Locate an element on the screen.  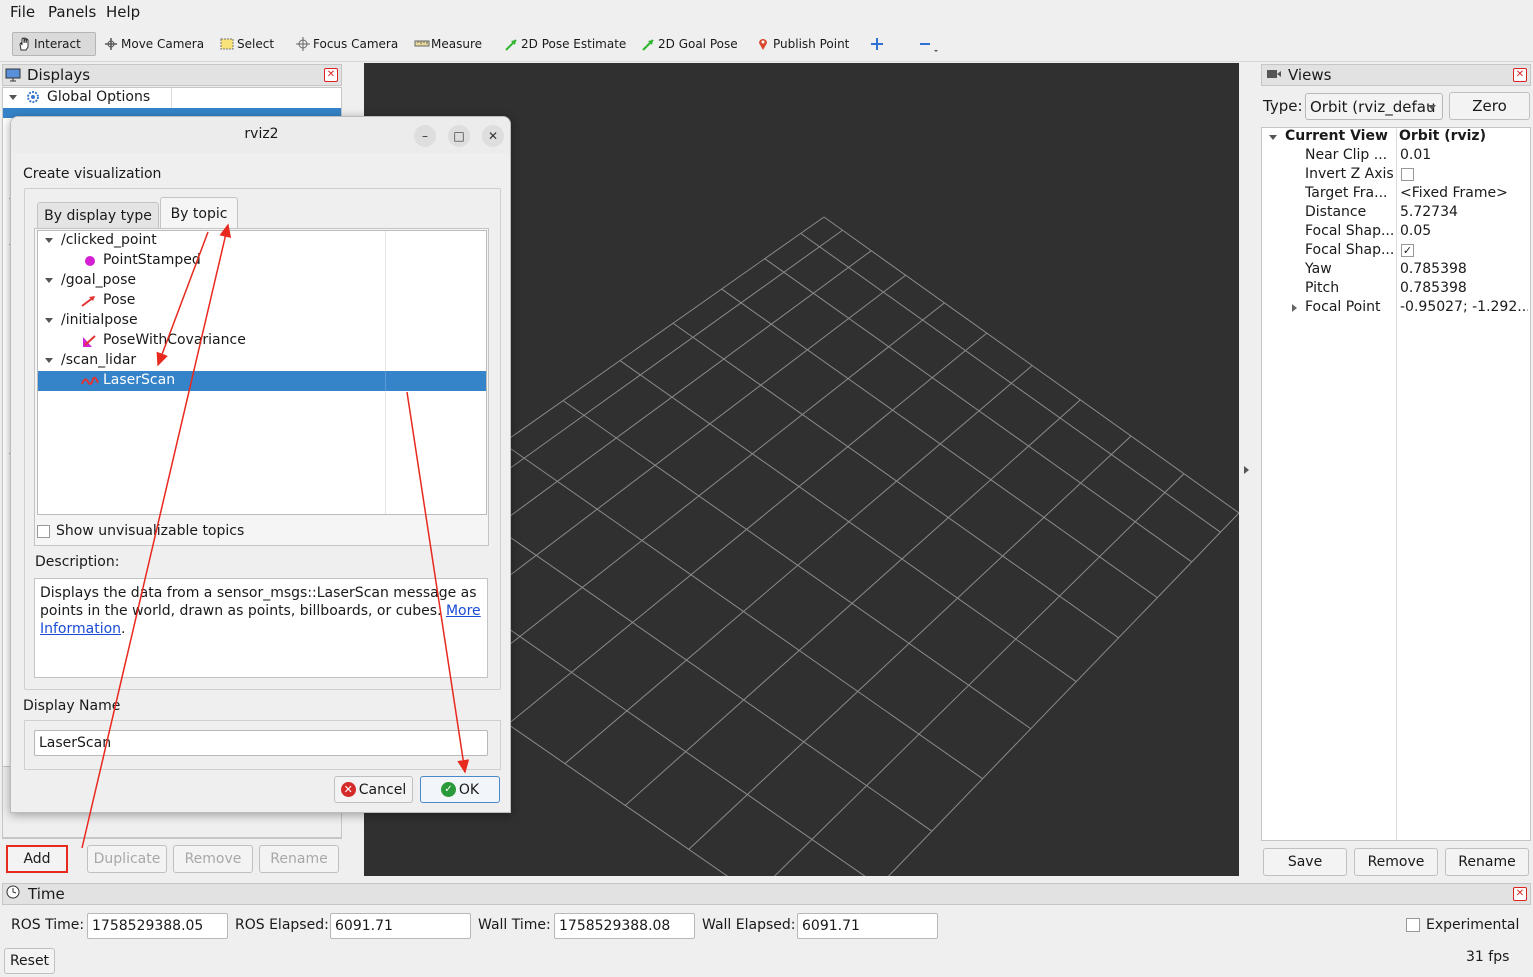
display-type-row-selected: LaserScan is located at coordinates (262, 381).